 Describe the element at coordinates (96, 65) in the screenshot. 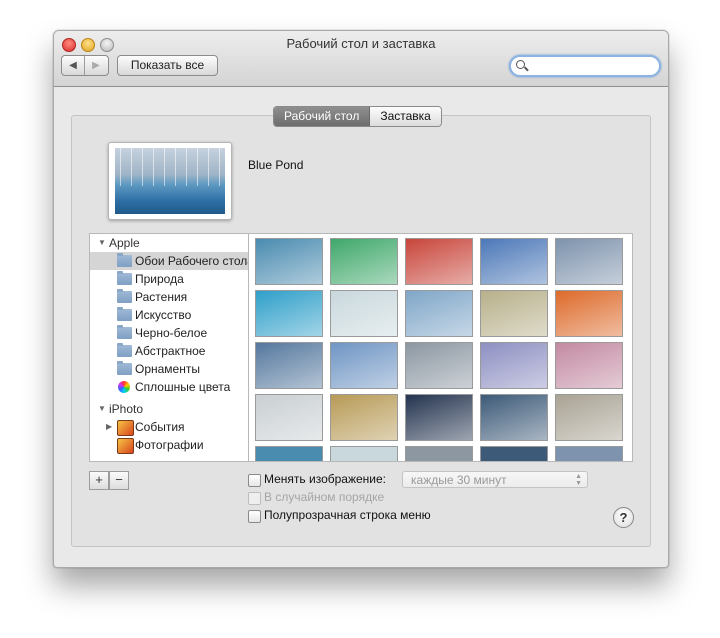

I see `forward-arrow-icon: ▶` at that location.